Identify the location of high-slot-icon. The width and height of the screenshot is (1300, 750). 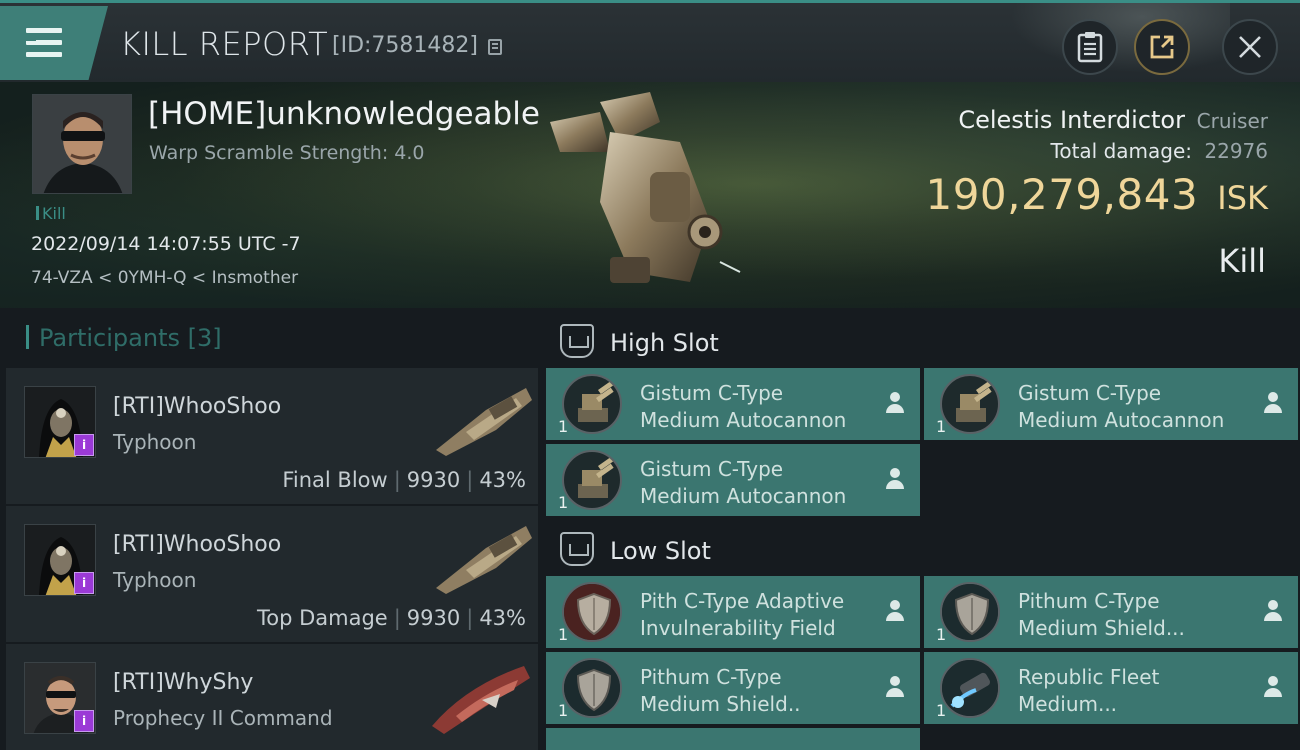
(577, 341).